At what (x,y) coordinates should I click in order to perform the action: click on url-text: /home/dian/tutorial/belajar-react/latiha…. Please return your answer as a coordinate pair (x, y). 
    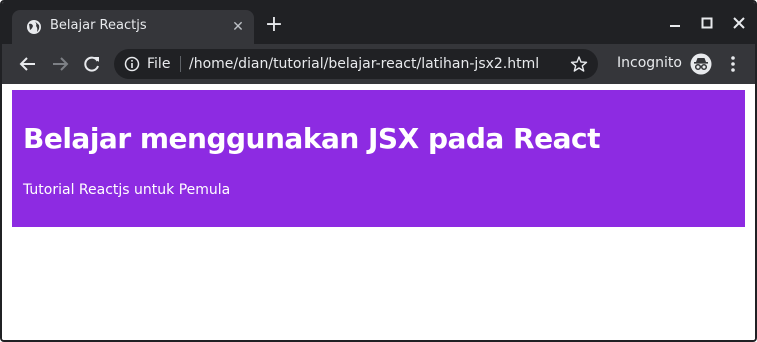
    Looking at the image, I should click on (364, 64).